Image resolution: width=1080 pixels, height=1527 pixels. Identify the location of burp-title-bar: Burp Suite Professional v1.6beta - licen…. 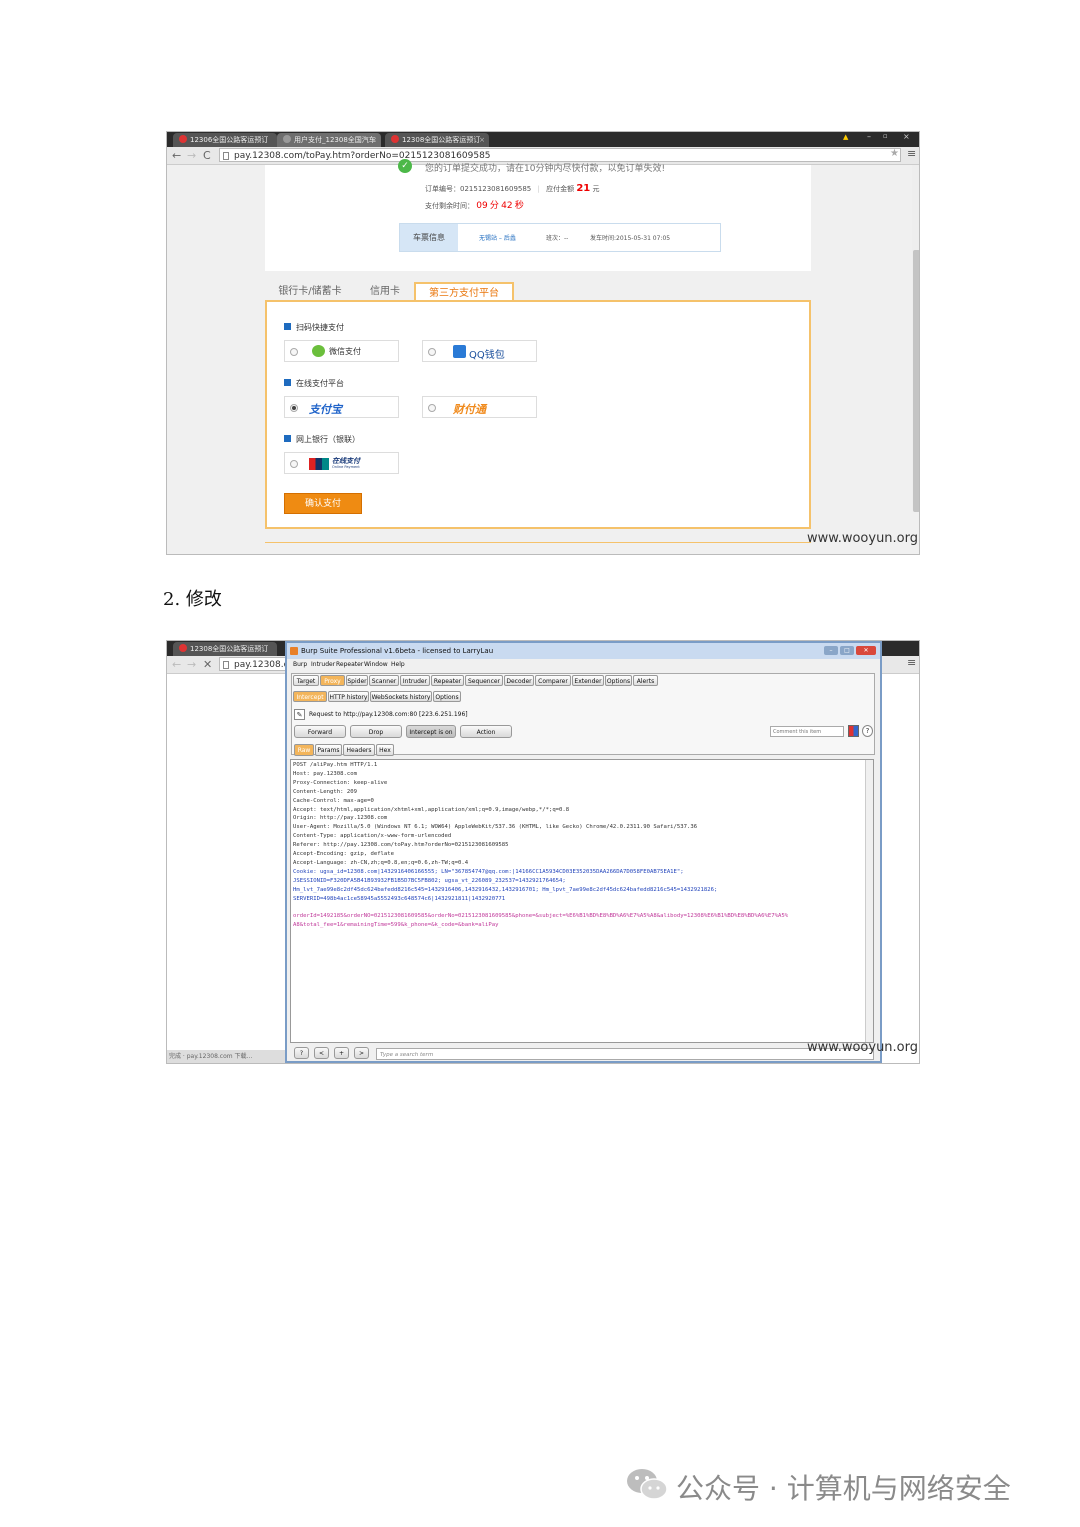
(583, 651).